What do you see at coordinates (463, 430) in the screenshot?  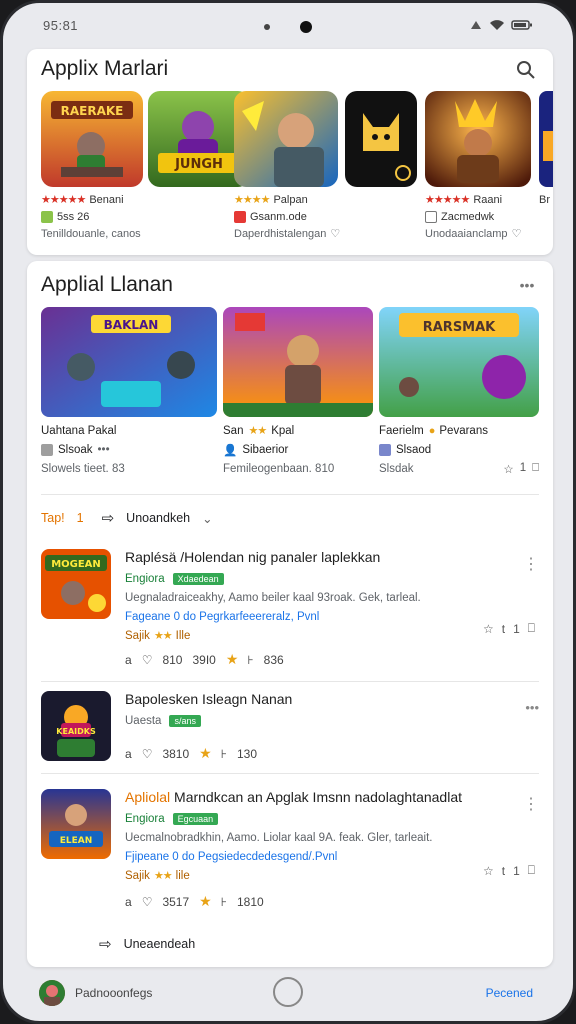 I see `featured-name-suffix: Pevarans` at bounding box center [463, 430].